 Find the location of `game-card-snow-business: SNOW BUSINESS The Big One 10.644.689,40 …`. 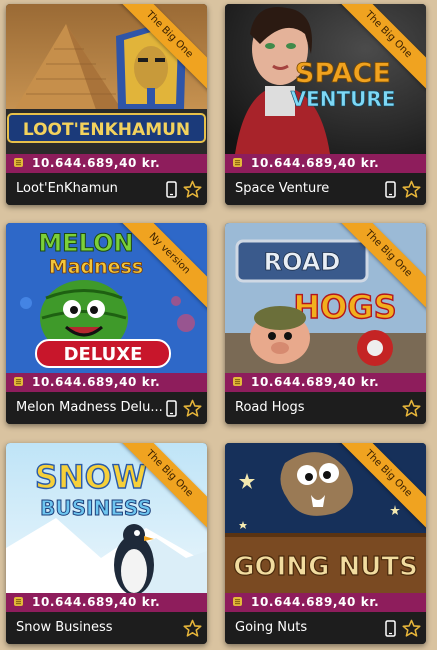

game-card-snow-business: SNOW BUSINESS The Big One 10.644.689,40 … is located at coordinates (106, 543).